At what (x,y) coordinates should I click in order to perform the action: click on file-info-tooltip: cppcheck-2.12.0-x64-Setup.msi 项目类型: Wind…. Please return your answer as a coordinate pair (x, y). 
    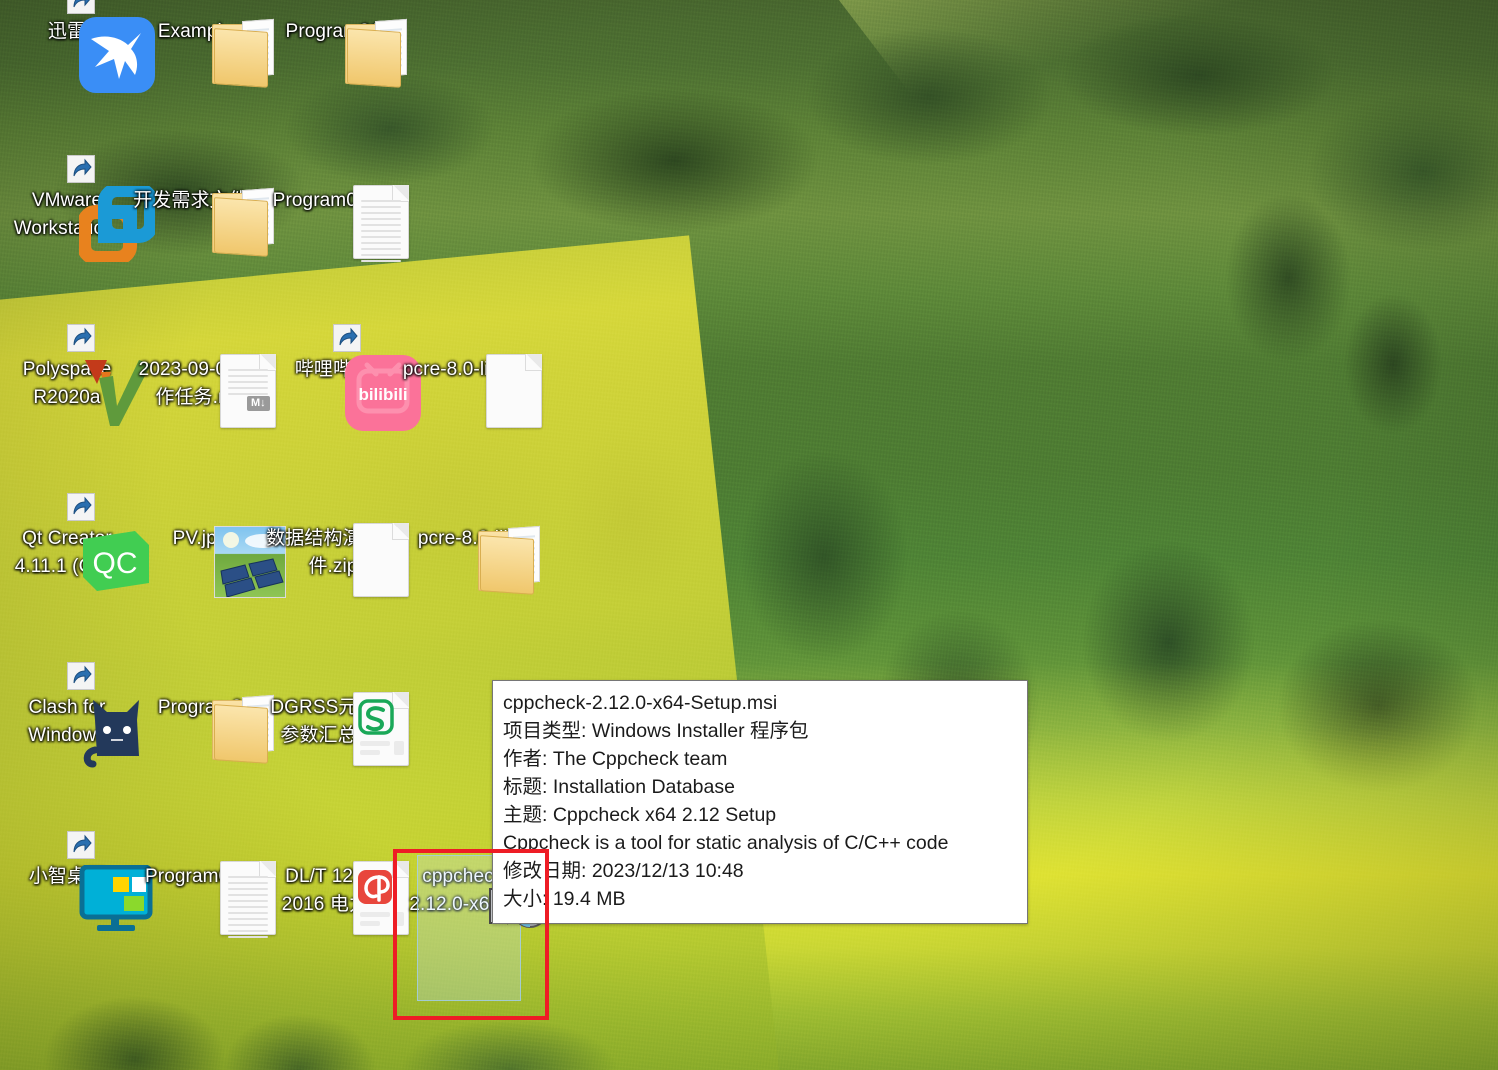
    Looking at the image, I should click on (760, 802).